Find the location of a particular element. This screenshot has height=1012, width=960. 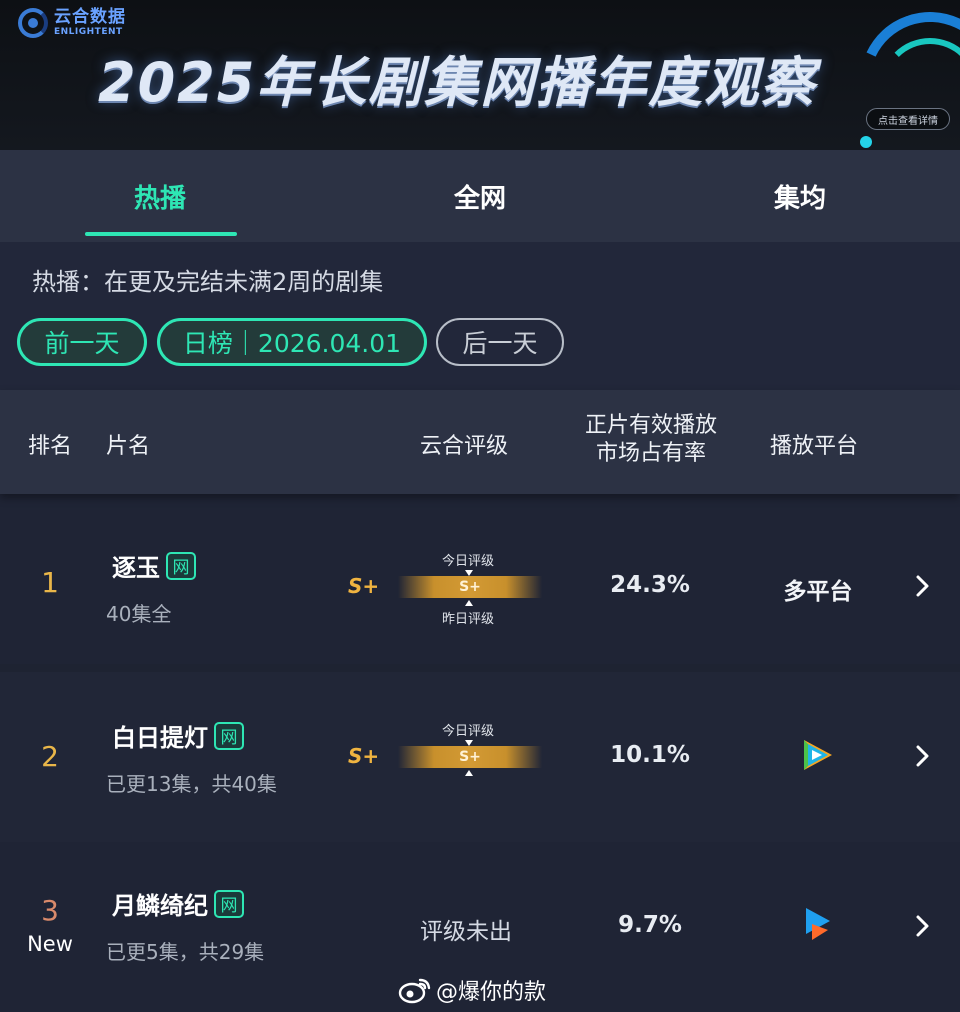

credit-text: @爆你的款 is located at coordinates (491, 992).